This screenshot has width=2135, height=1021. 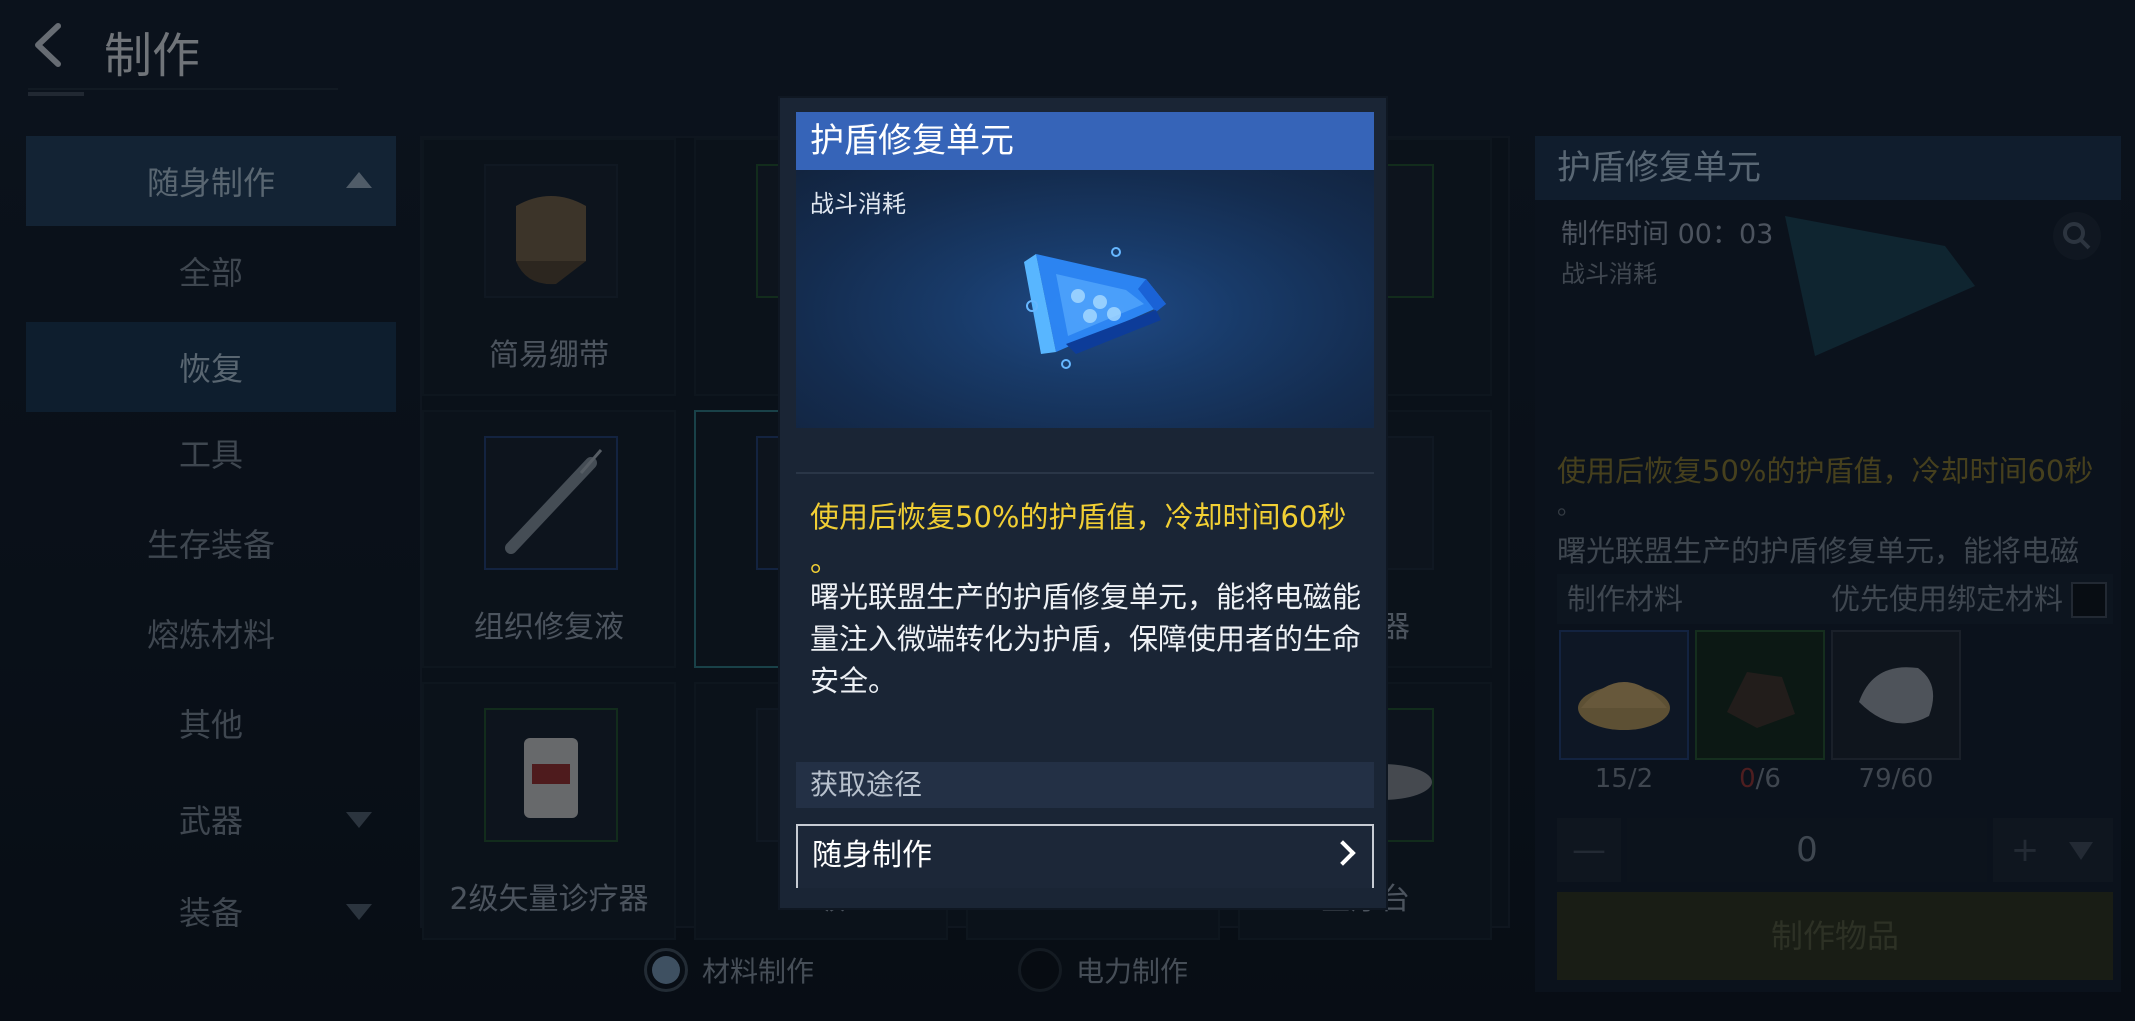 What do you see at coordinates (1078, 517) in the screenshot?
I see `dialog-effect: 使用后恢复50%的护盾值，冷却时间60秒` at bounding box center [1078, 517].